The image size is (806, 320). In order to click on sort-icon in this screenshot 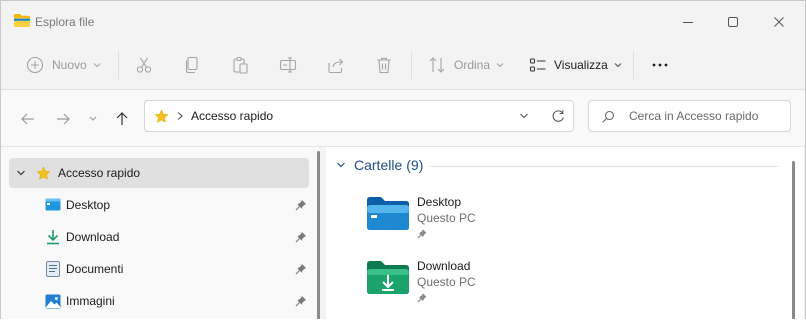, I will do `click(437, 65)`.